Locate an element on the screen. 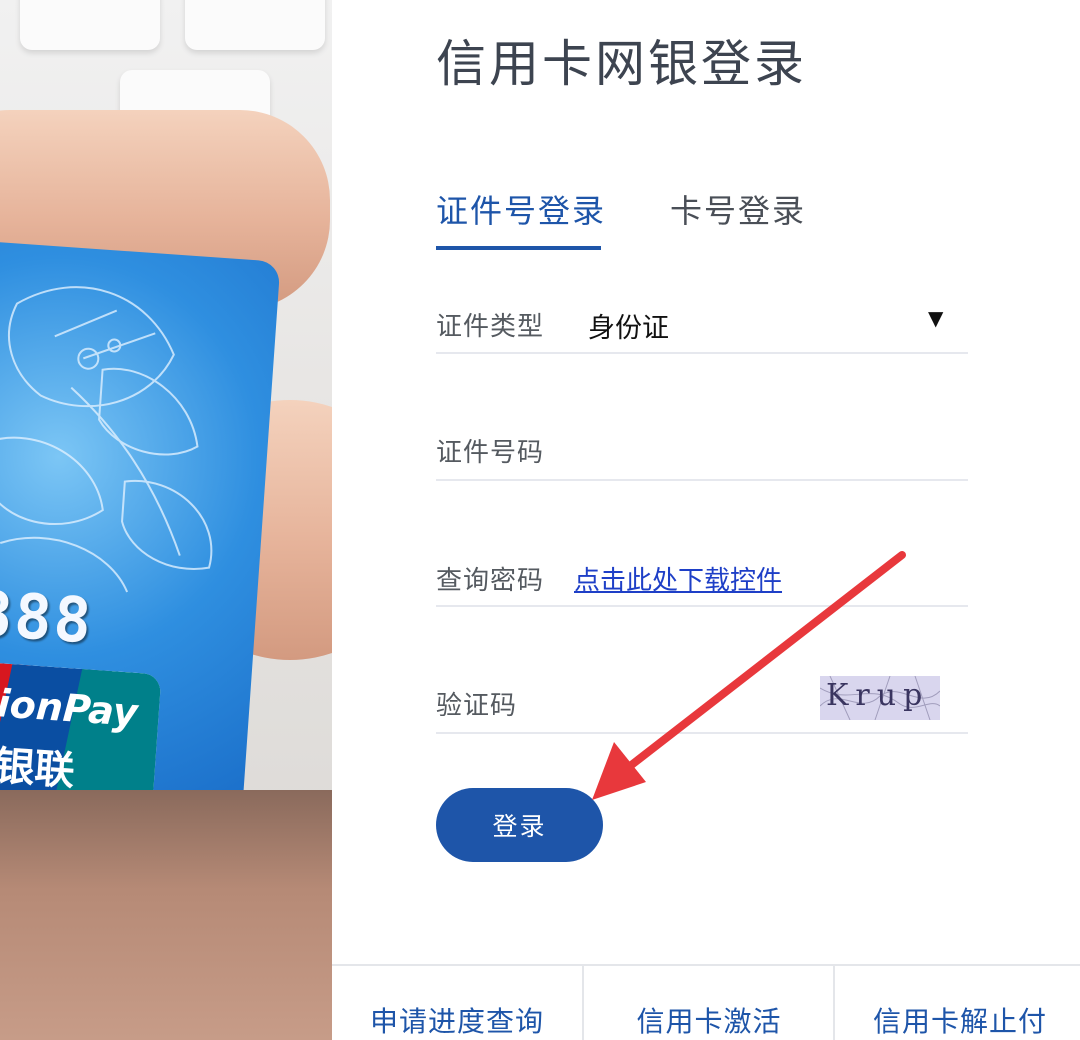  unionpay-logo-cn-text: 银联 is located at coordinates (38, 769).